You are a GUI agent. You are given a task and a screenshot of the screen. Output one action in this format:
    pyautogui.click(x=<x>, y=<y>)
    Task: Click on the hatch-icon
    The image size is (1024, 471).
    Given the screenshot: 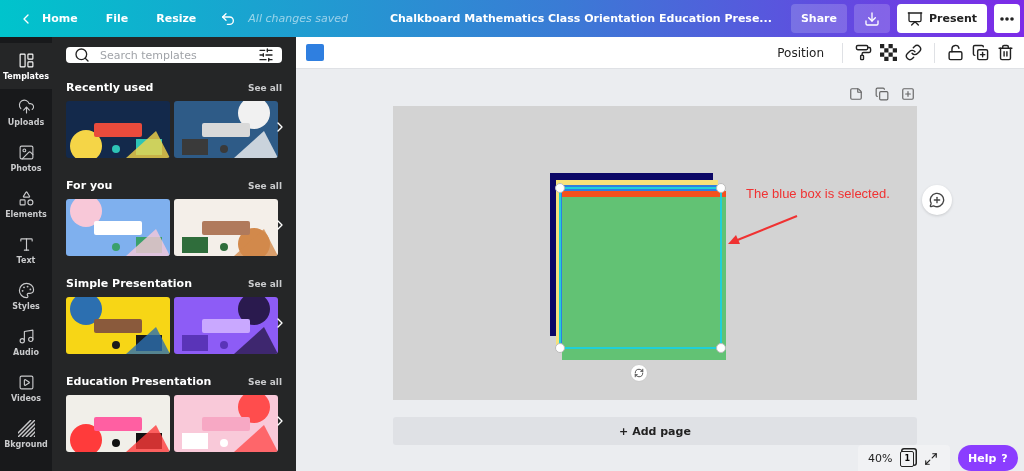 What is the action you would take?
    pyautogui.click(x=26, y=428)
    